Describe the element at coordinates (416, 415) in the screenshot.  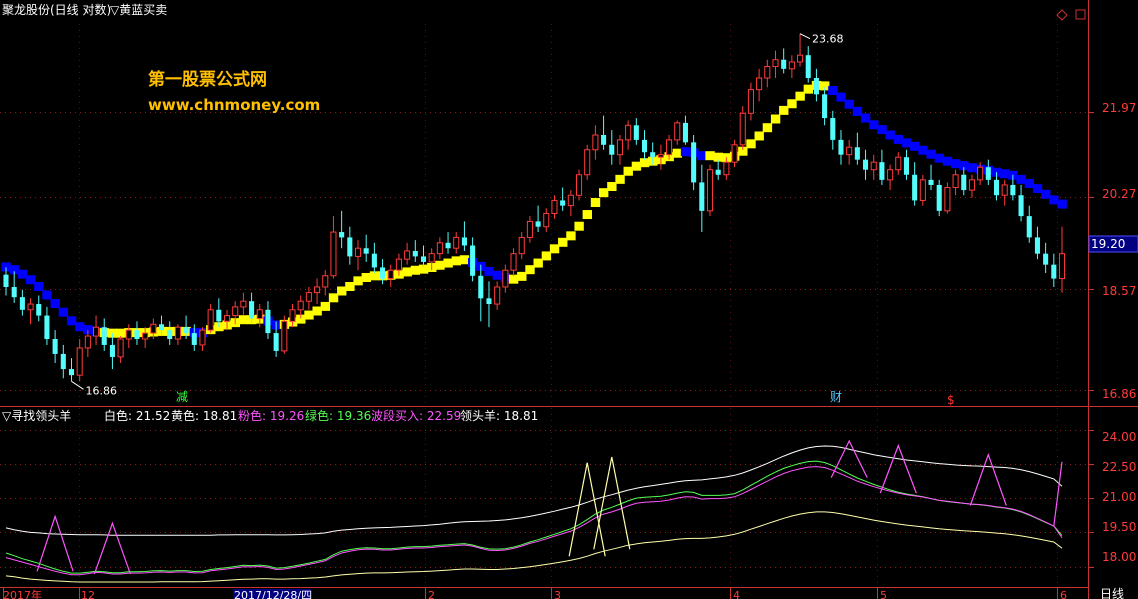
I see `legend-wave-buy: 波段买入: 22.59` at that location.